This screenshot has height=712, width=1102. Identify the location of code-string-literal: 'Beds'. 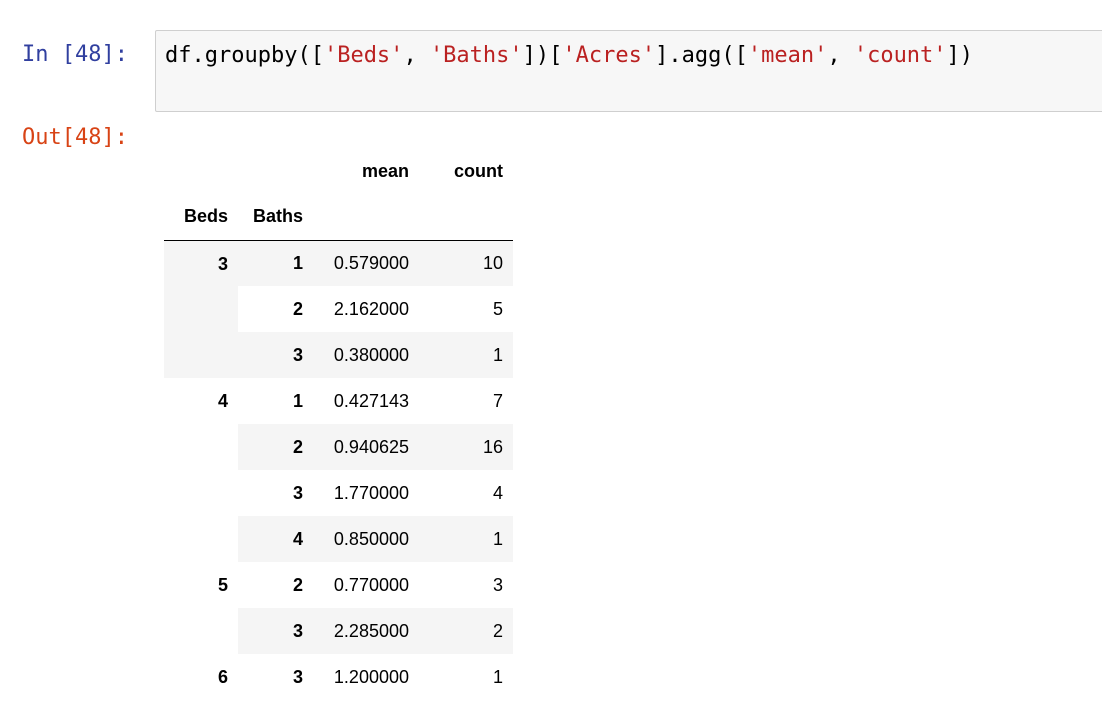
(363, 55).